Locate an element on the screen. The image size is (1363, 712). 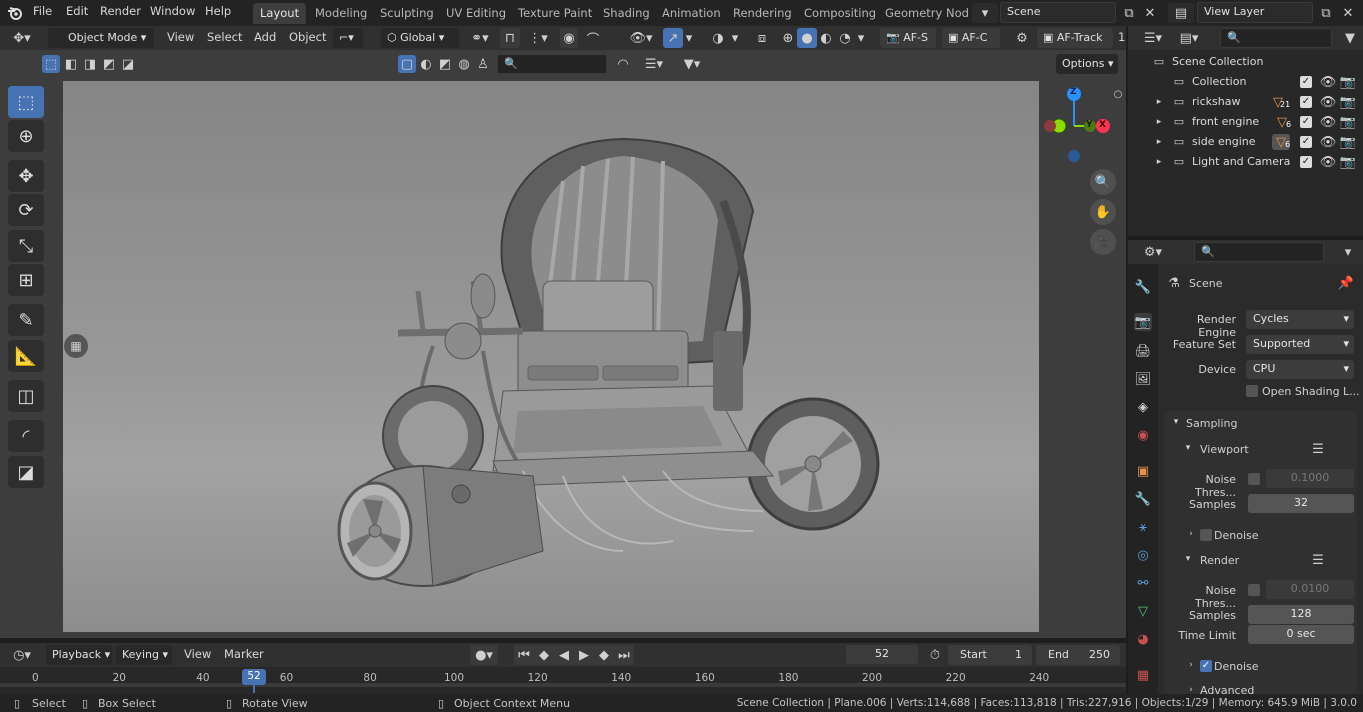
outliner-scene-collection: ▭ Scene Collection is located at coordinates (1244, 62).